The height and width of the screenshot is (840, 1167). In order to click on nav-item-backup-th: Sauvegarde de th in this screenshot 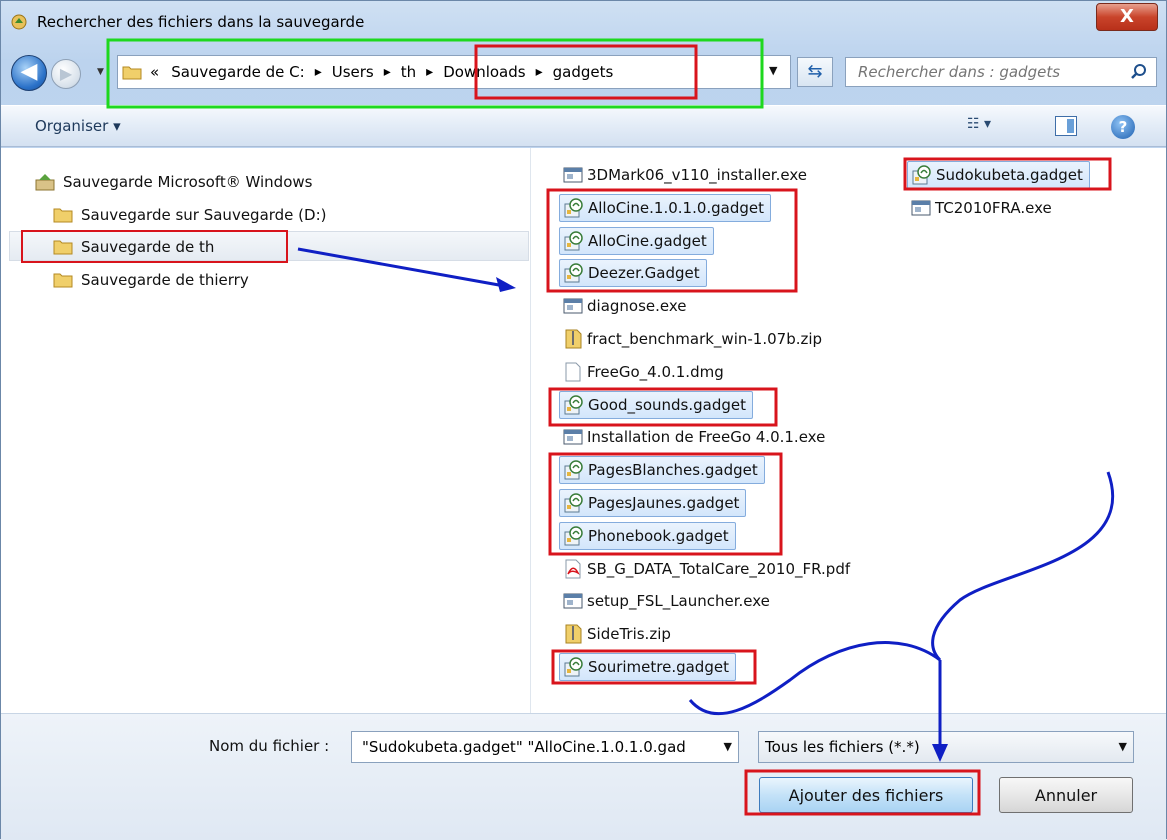, I will do `click(133, 247)`.